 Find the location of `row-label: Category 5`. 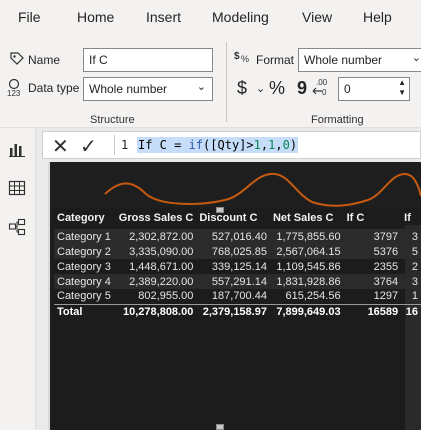

row-label: Category 5 is located at coordinates (84, 296).